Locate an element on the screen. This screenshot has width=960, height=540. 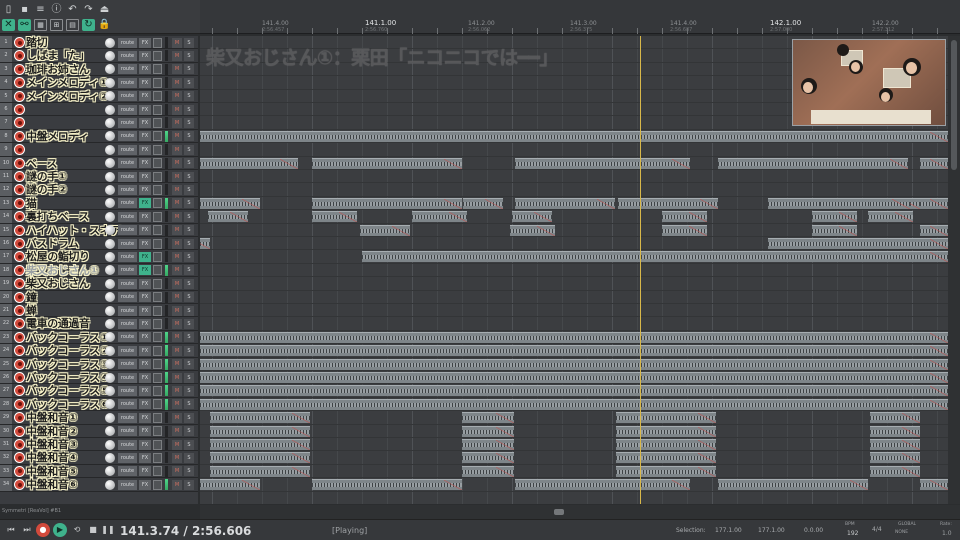
loop-icon: ↻ is located at coordinates (88, 25).